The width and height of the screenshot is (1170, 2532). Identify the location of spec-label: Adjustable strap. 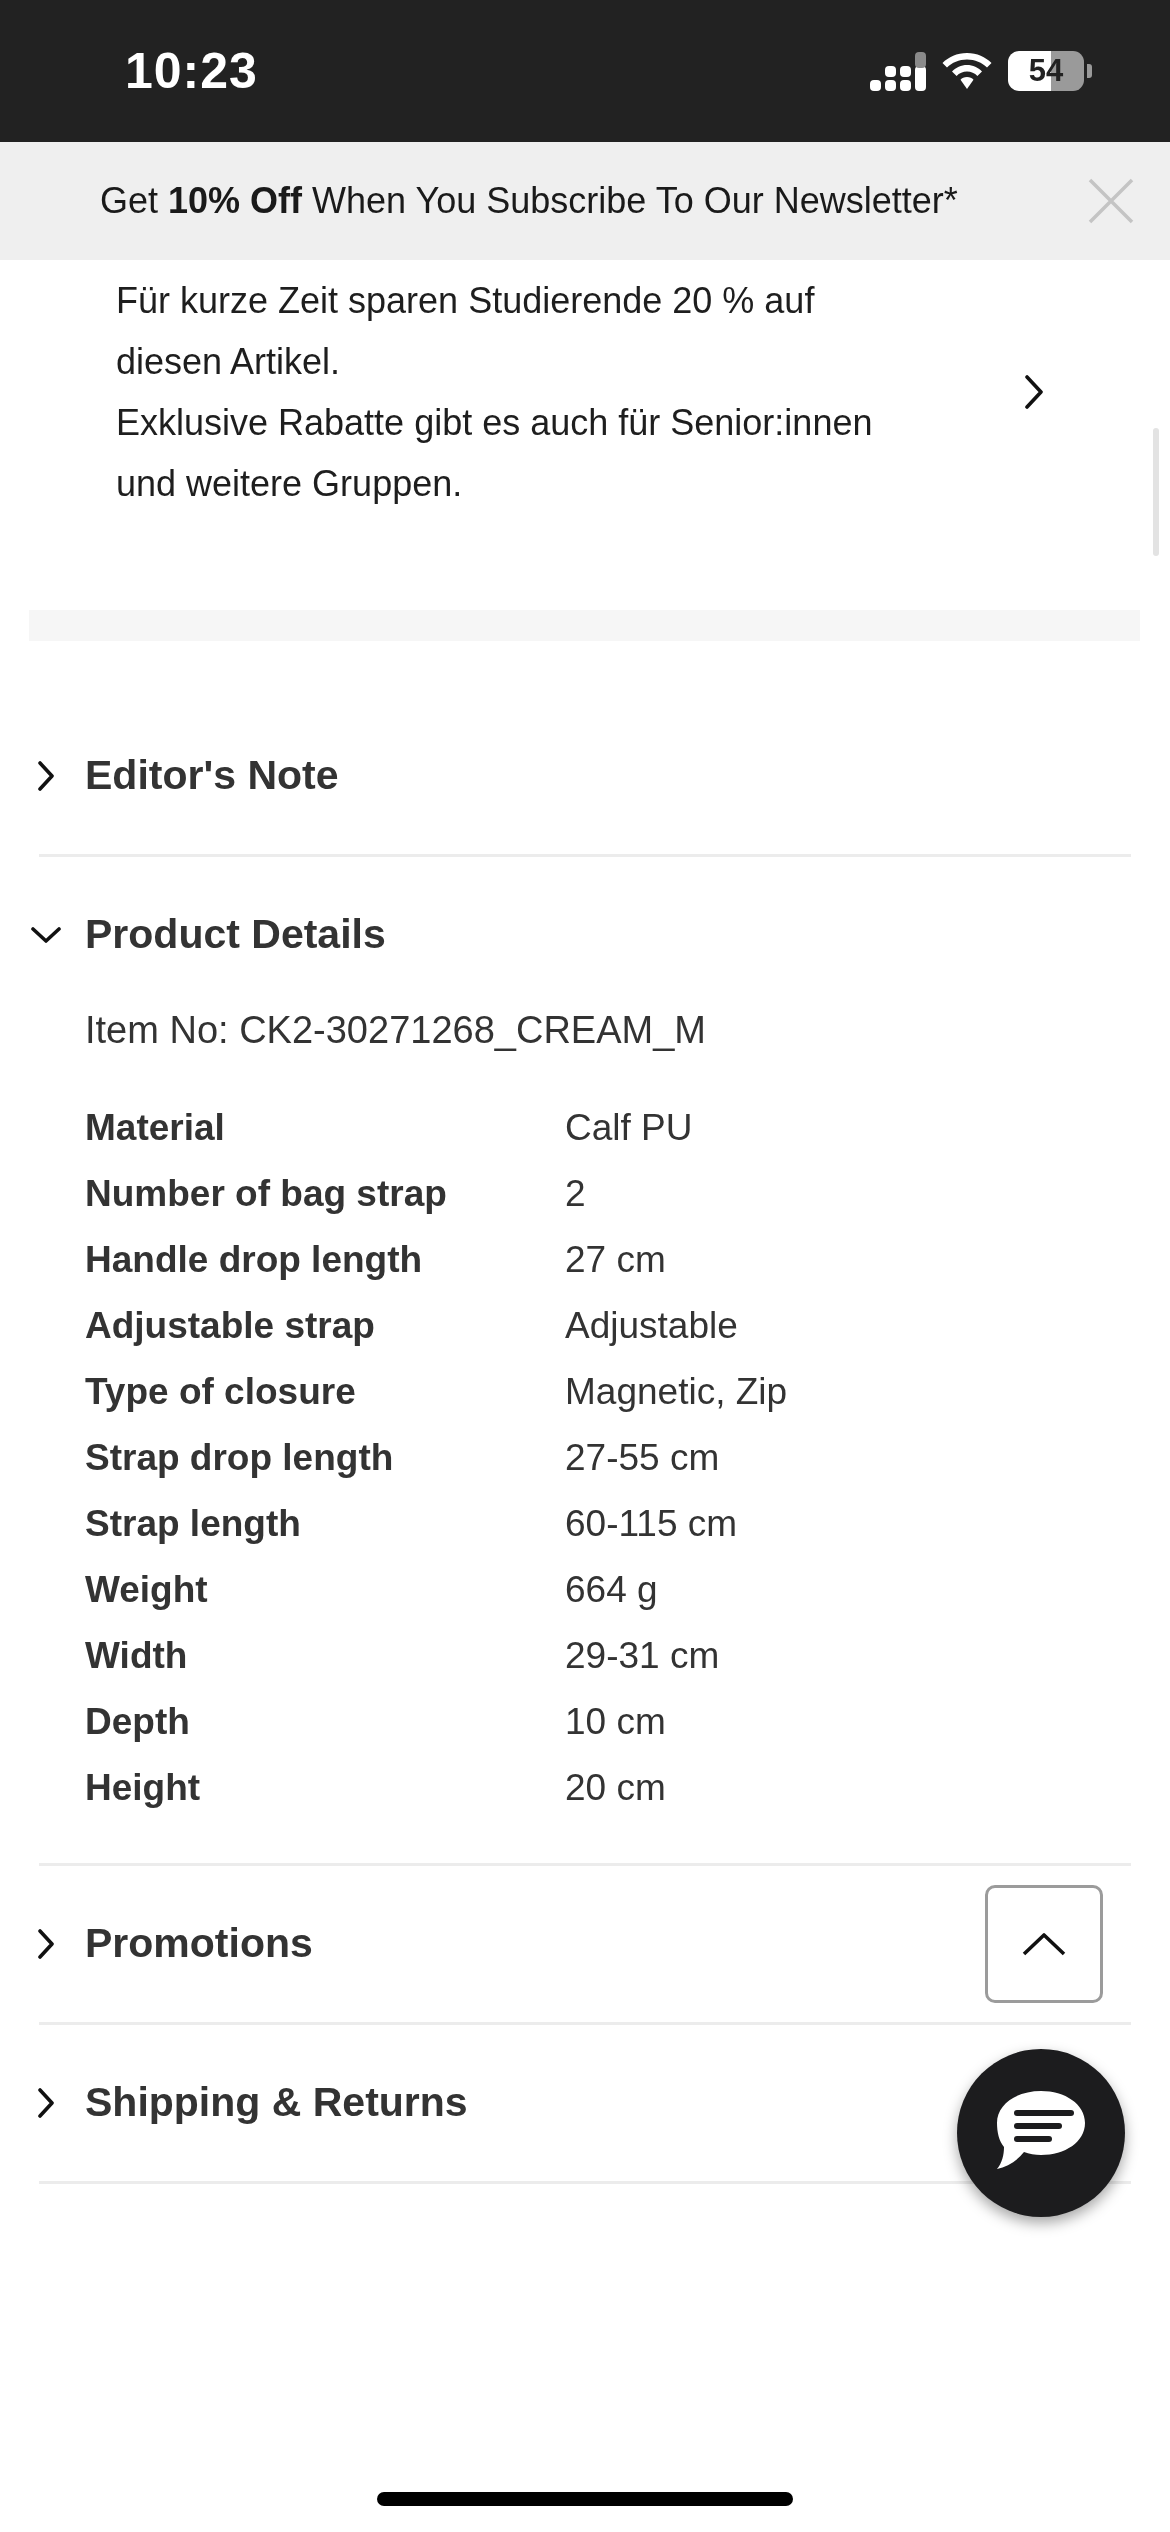
(230, 1326).